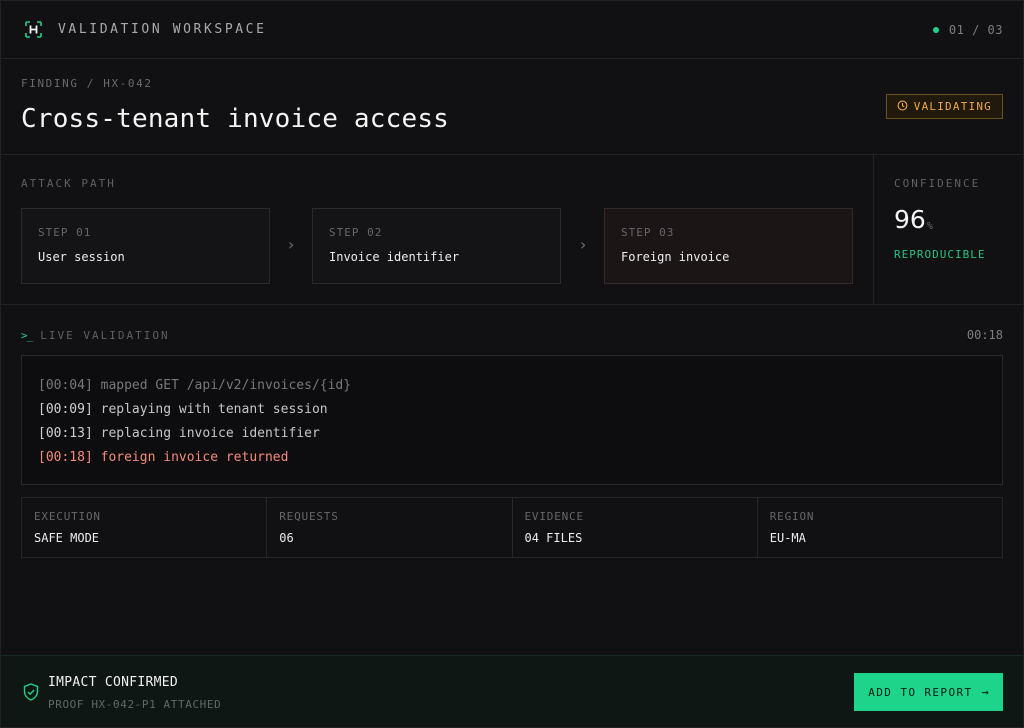  Describe the element at coordinates (512, 434) in the screenshot. I see `log-line: [00:13] replacing invoice identifier` at that location.